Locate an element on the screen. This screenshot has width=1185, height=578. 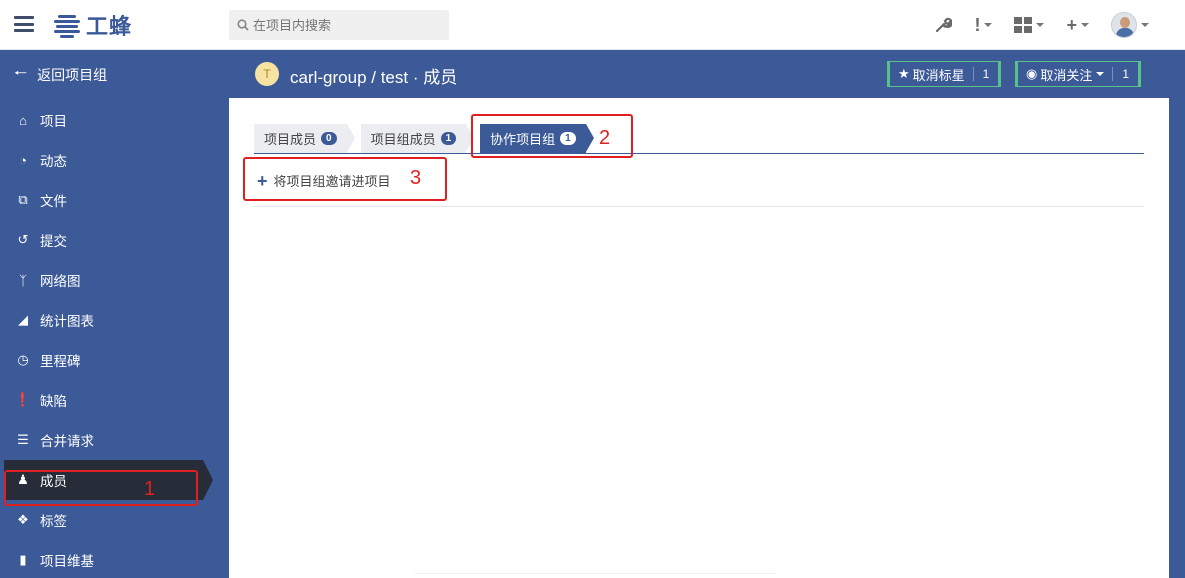
back-to-group-link: 🠐 返回项目组 is located at coordinates (114, 75).